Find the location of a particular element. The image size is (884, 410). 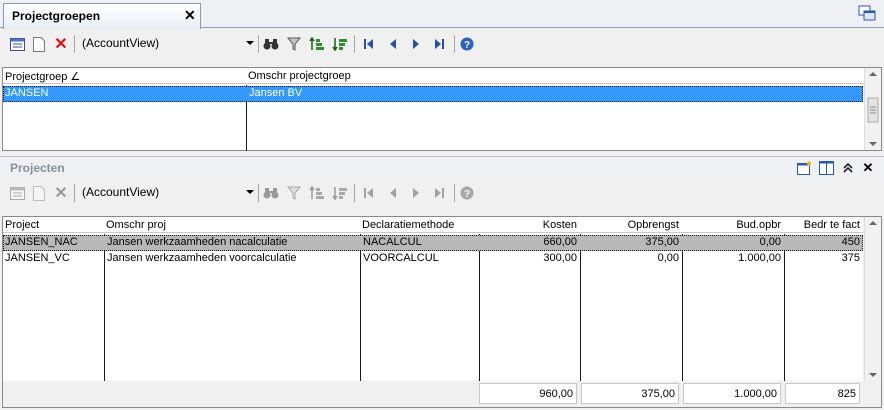

cell-kosten: 660,00 is located at coordinates (530, 242).